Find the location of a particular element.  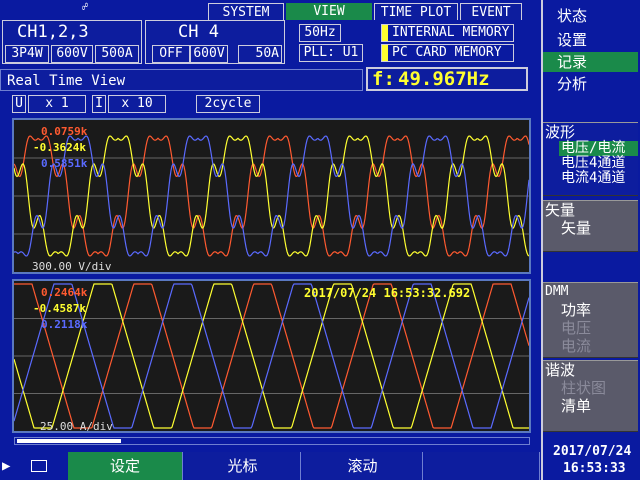

harmonic-list: 清单 is located at coordinates (590, 406).